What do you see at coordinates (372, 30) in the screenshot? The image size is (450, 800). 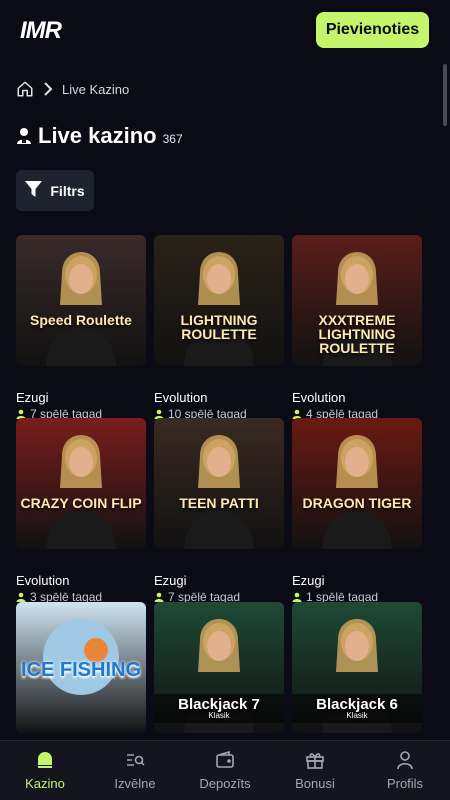 I see `join-button: Pievienoties` at bounding box center [372, 30].